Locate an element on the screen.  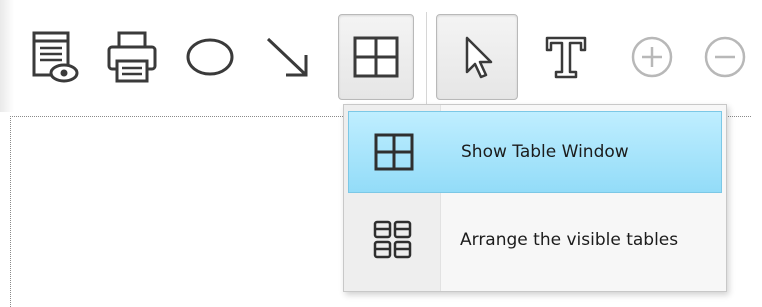
arrange-tables-icon is located at coordinates (392, 239).